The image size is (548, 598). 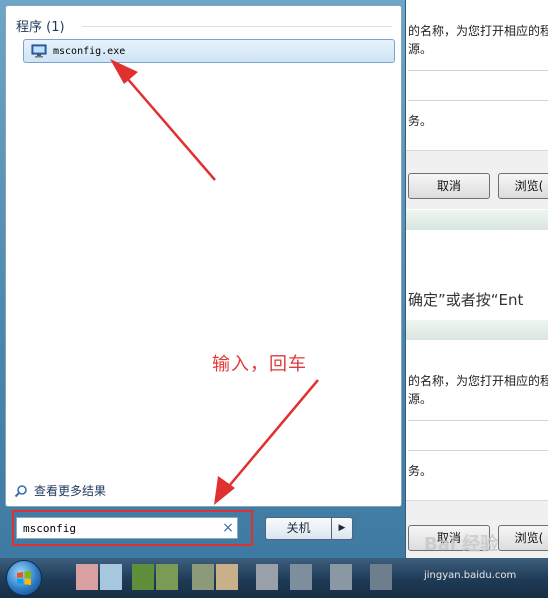 What do you see at coordinates (449, 186) in the screenshot?
I see `bg-cancel-button: 取消` at bounding box center [449, 186].